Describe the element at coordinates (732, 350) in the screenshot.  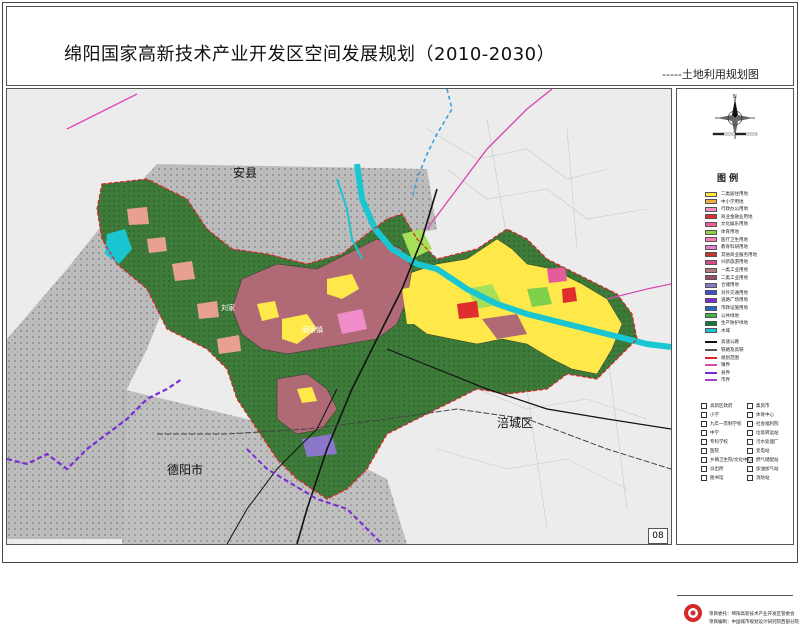
I see `legend-line-label: 铁路及高铁` at that location.